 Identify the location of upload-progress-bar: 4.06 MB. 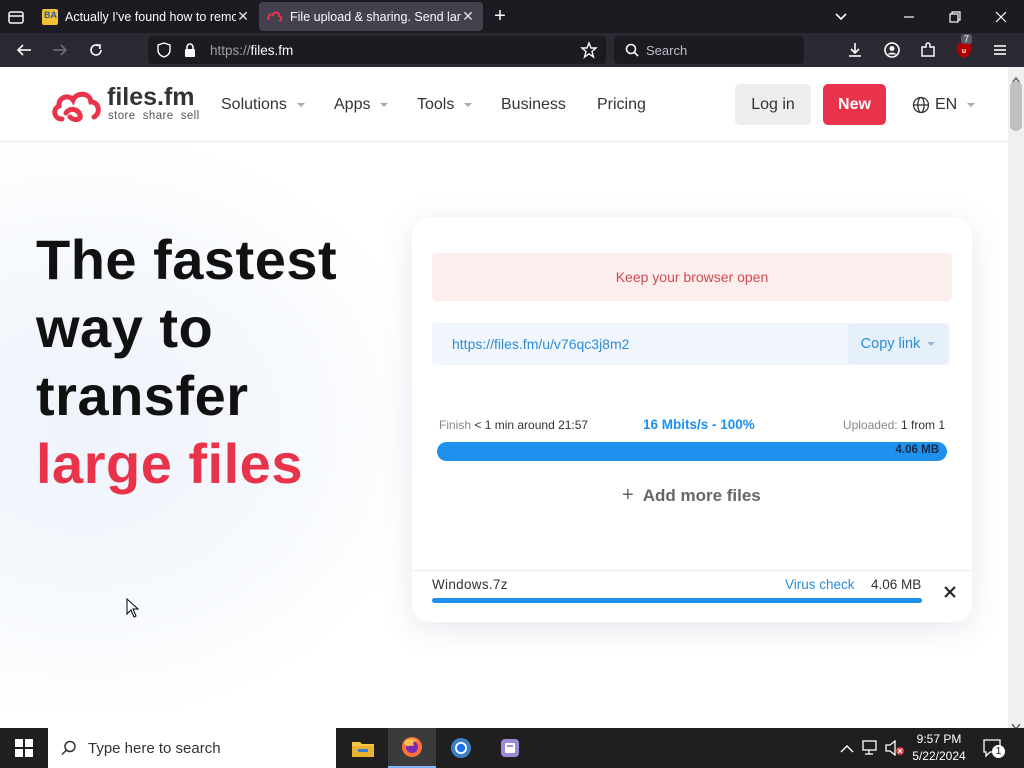
(692, 451).